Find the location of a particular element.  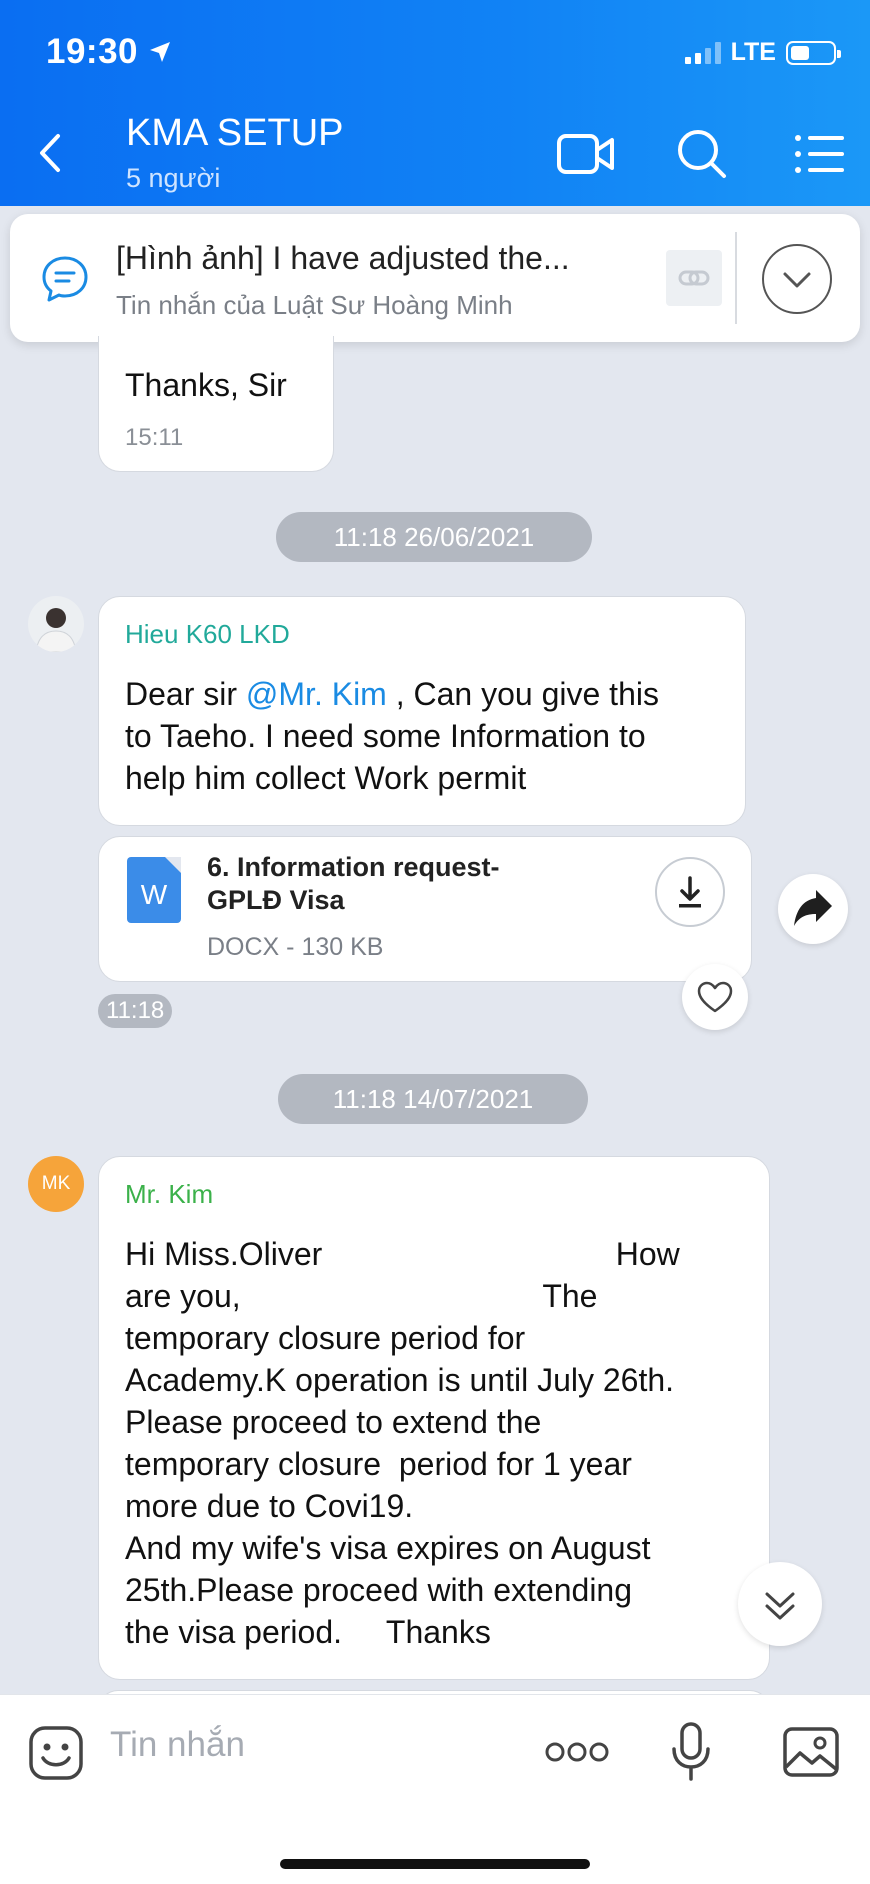

chat-bubble-icon is located at coordinates (65, 279).